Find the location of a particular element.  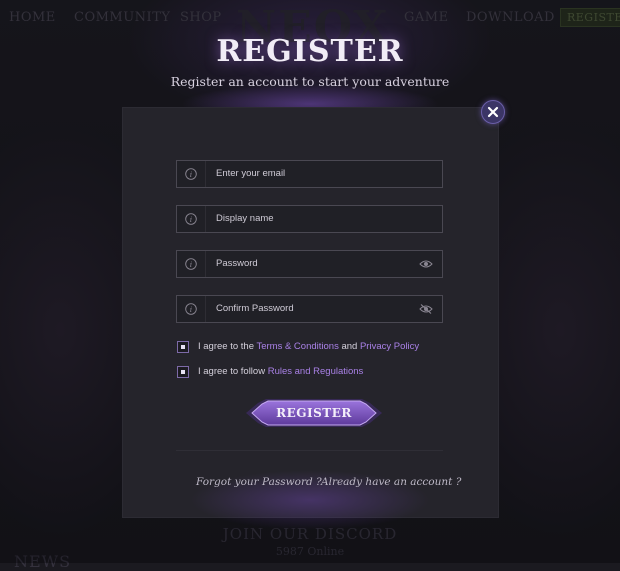

privacy-link: Privacy Policy is located at coordinates (389, 346).